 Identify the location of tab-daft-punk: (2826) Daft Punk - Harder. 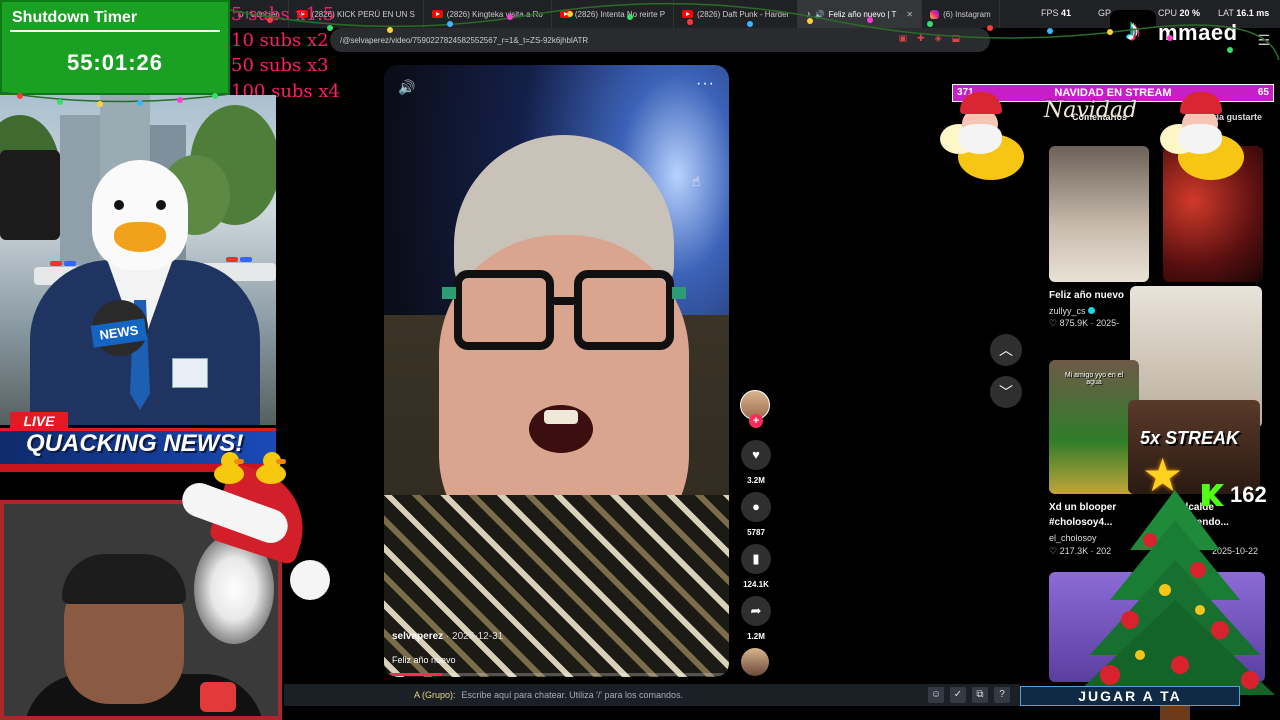
(736, 14).